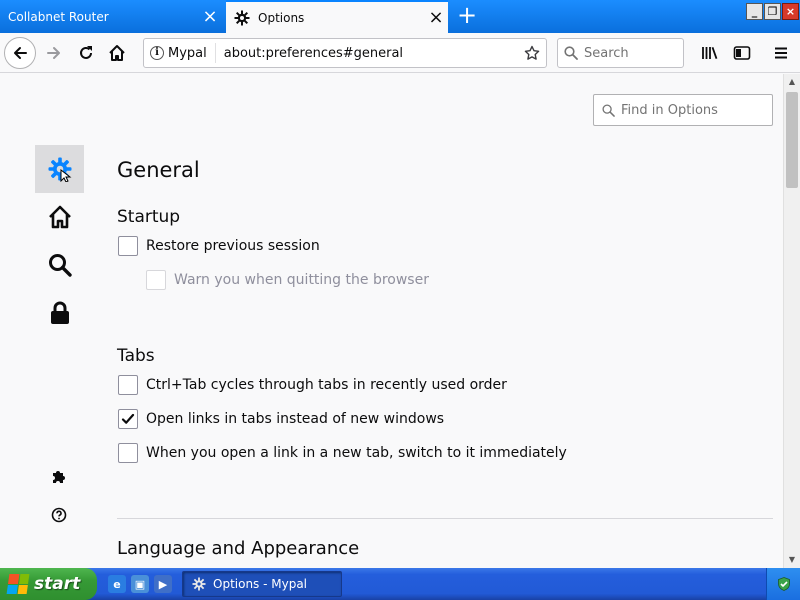  I want to click on home-button, so click(117, 53).